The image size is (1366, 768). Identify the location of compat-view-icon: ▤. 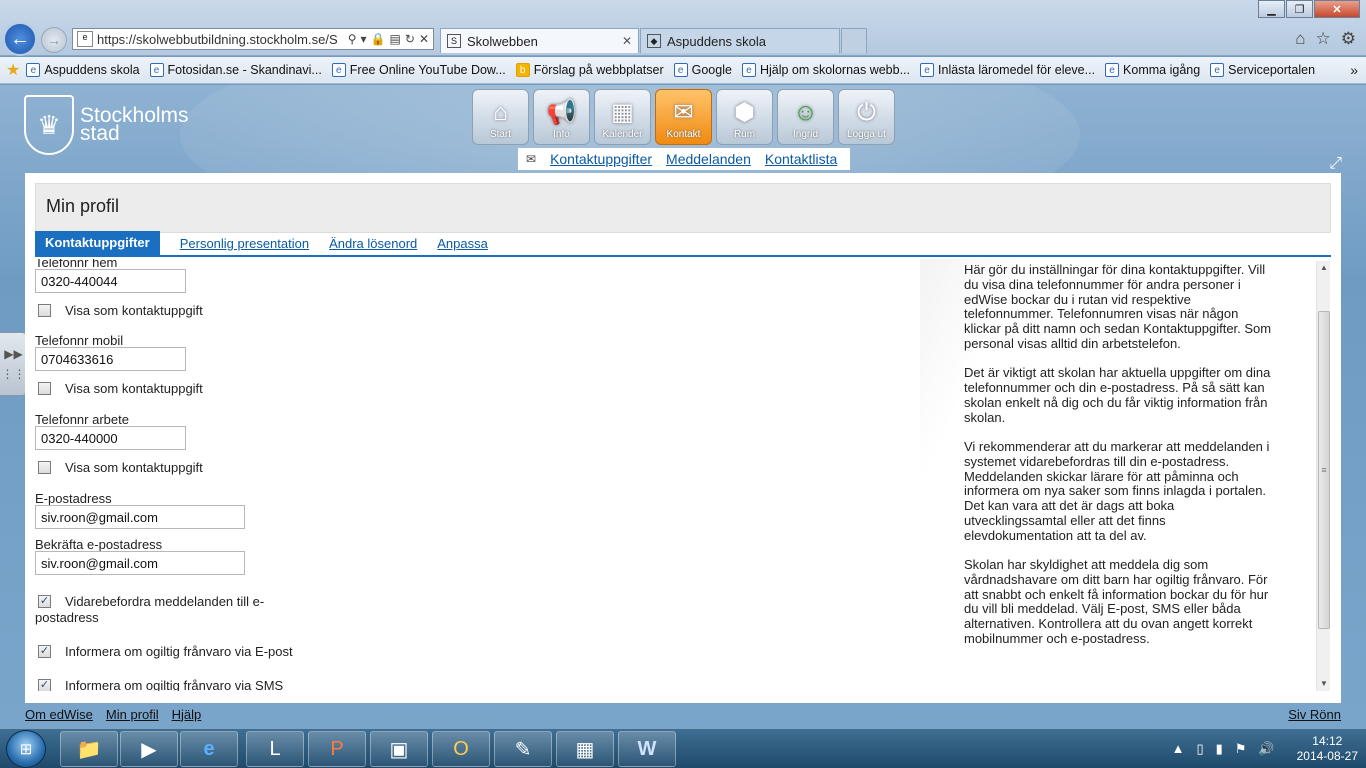
(395, 39).